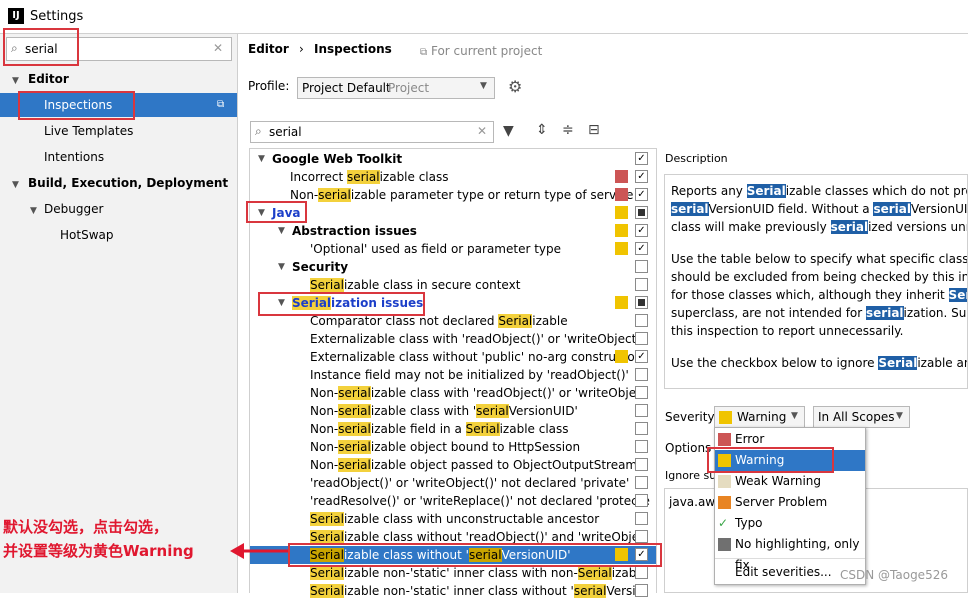 This screenshot has width=968, height=600. Describe the element at coordinates (790, 502) in the screenshot. I see `severity-menu-item: Server Problem` at that location.